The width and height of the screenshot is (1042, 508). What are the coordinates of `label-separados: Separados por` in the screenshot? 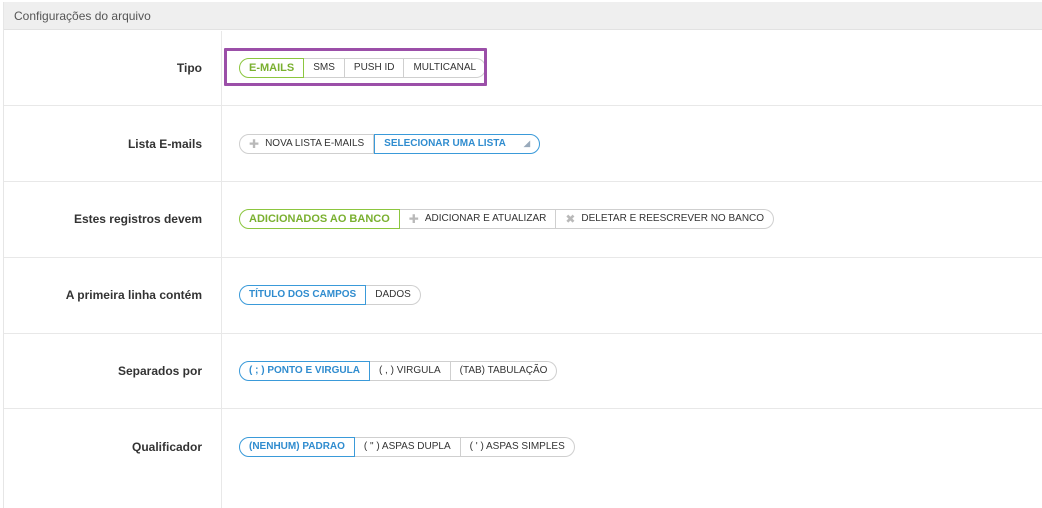 It's located at (159, 371).